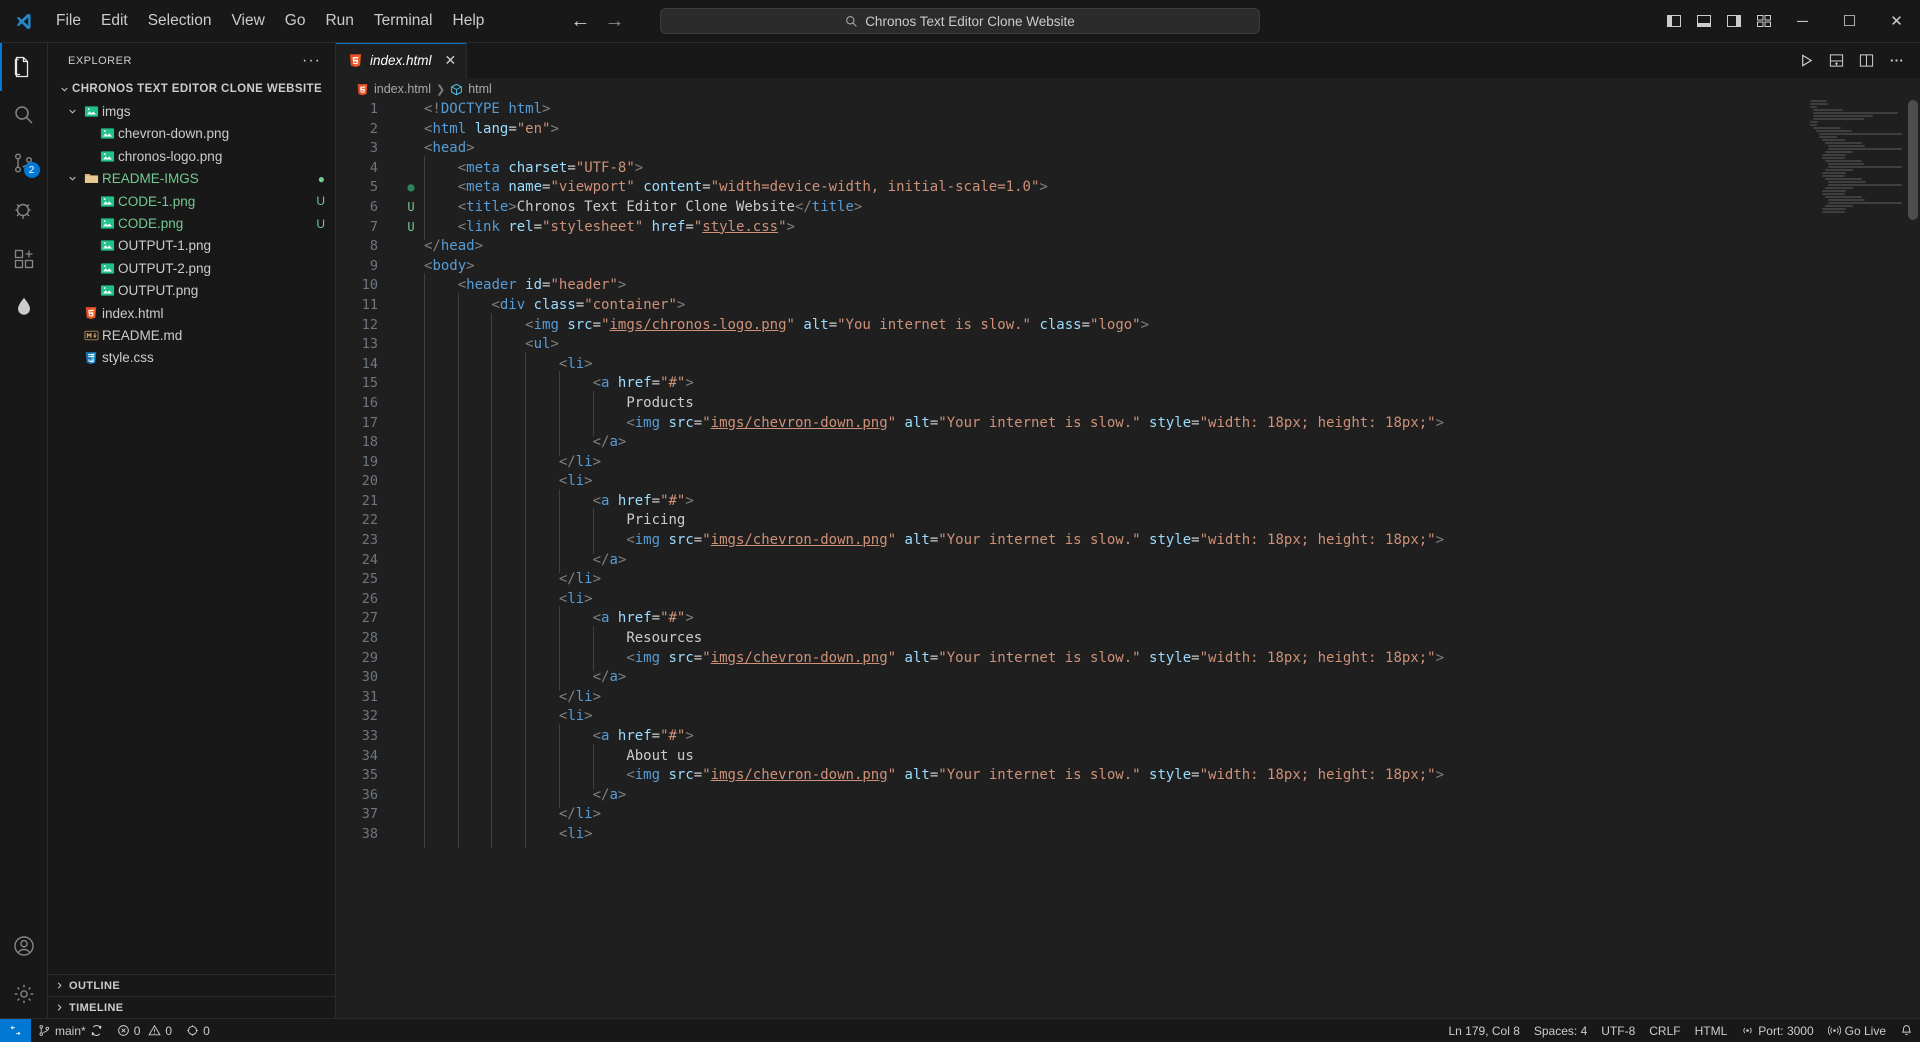 The width and height of the screenshot is (1920, 1042). I want to click on go-live-item: Go Live, so click(1857, 1030).